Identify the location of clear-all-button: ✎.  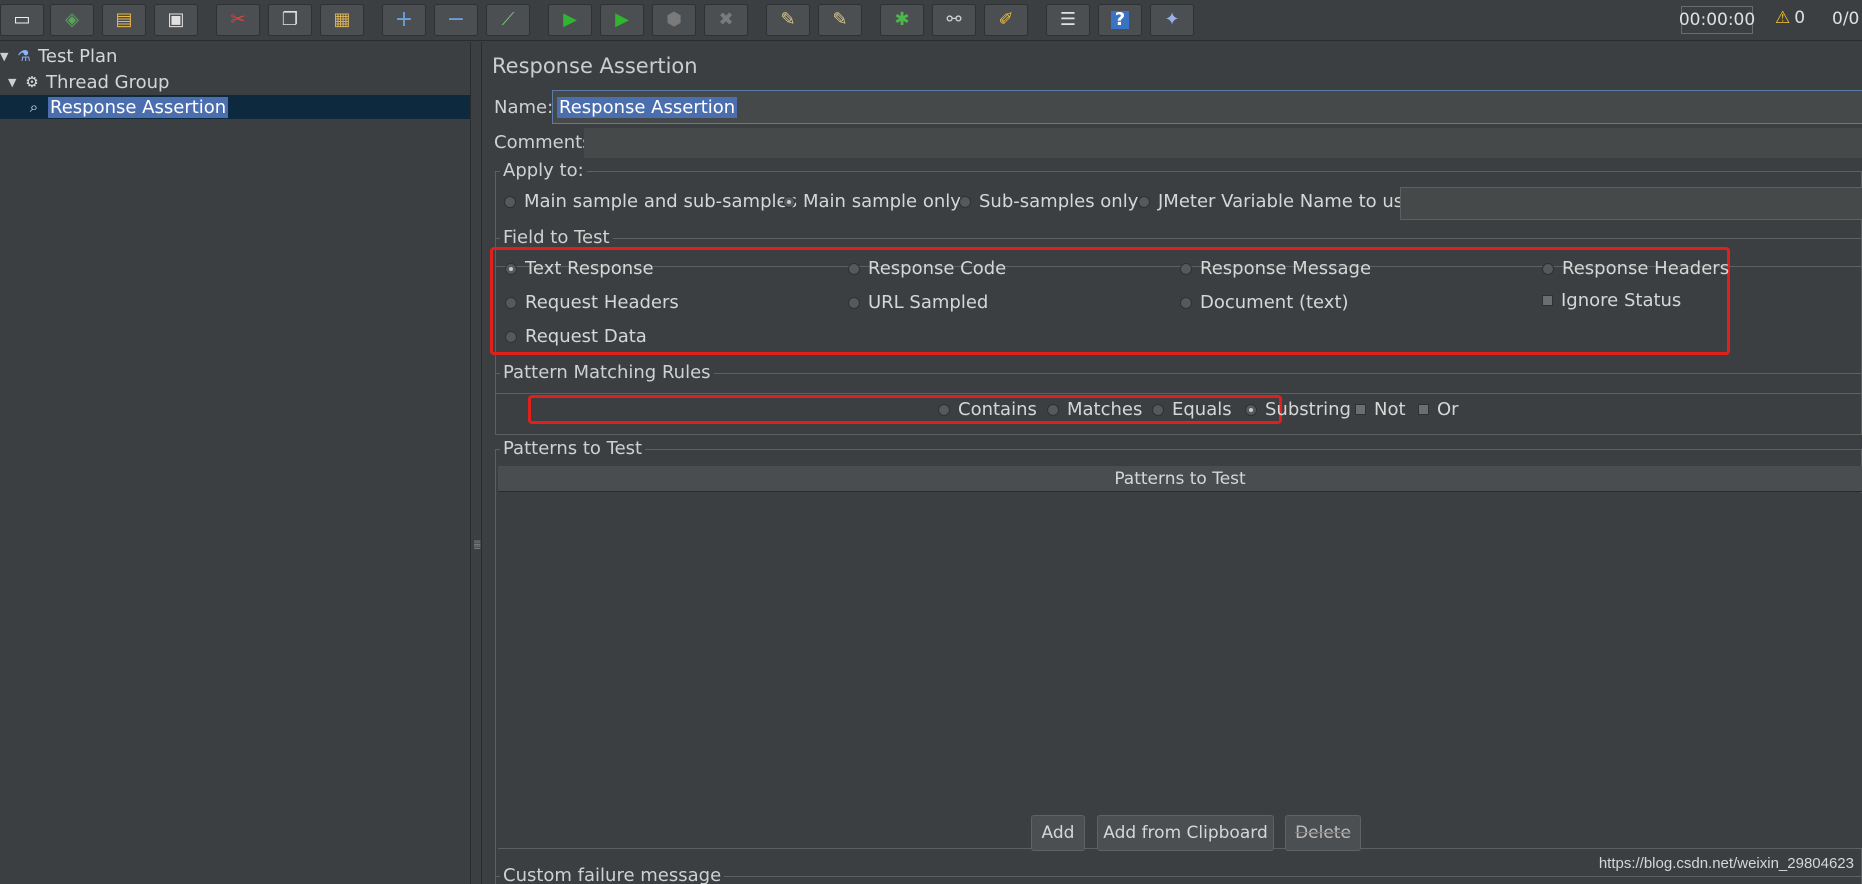
(840, 20).